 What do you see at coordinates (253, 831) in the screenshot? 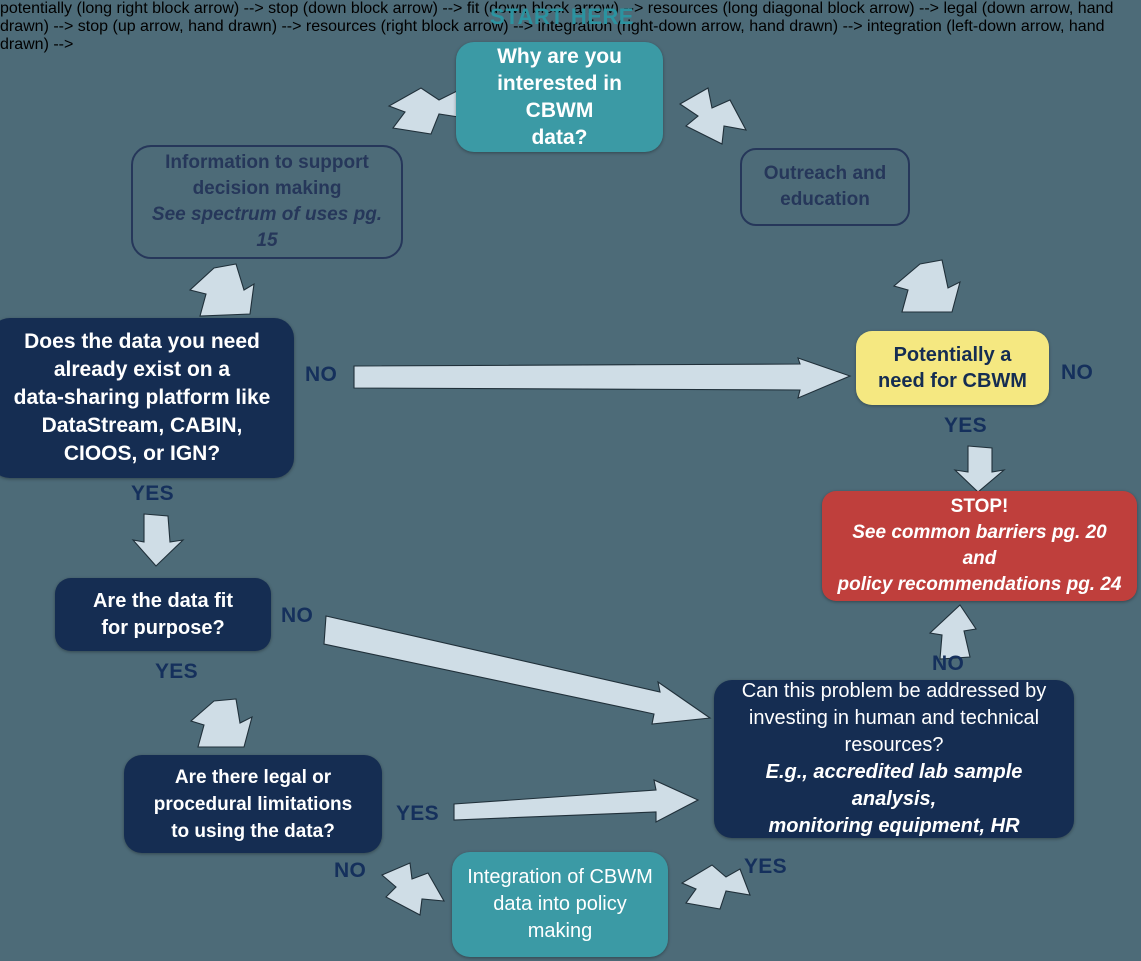
I see `node-legal-line3: to using the data?` at bounding box center [253, 831].